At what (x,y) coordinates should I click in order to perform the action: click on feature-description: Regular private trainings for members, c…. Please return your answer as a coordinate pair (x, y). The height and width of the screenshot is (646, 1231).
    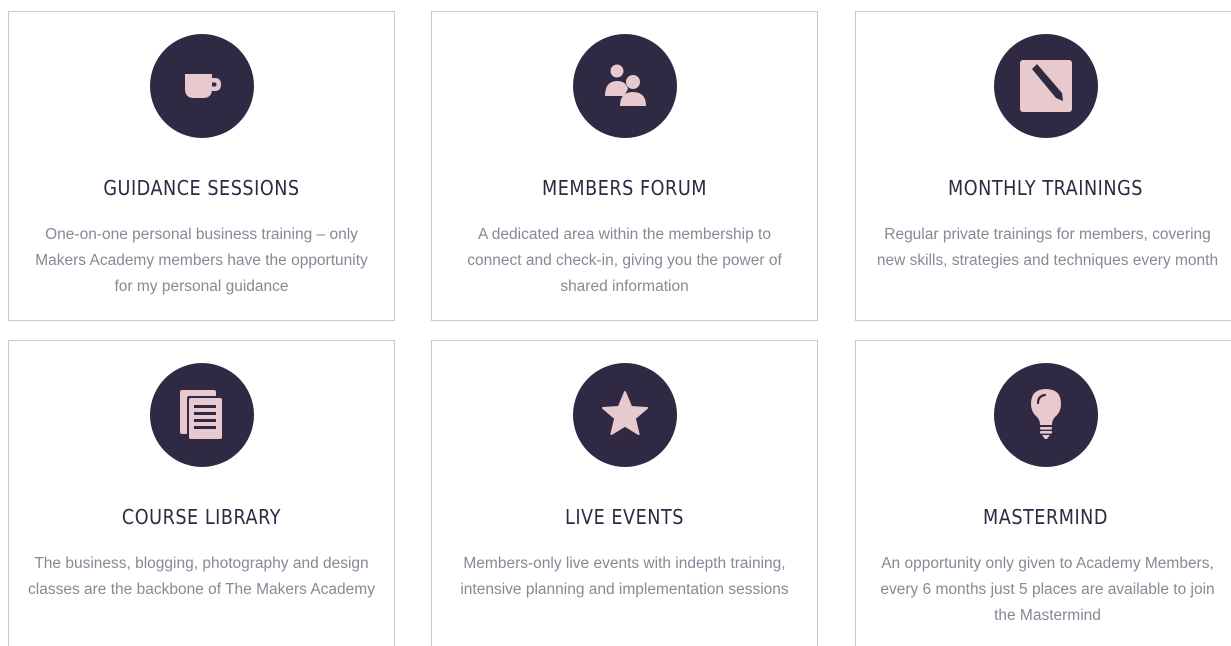
    Looking at the image, I should click on (1047, 247).